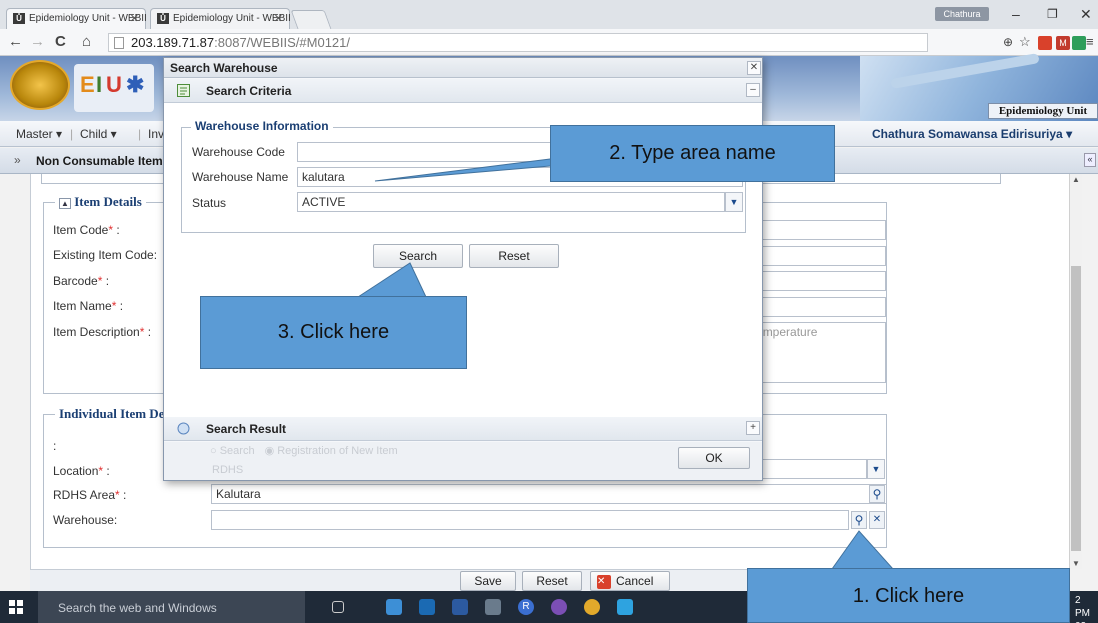 This screenshot has height=623, width=1098. What do you see at coordinates (333, 332) in the screenshot?
I see `callout-step-3: 3. Click here` at bounding box center [333, 332].